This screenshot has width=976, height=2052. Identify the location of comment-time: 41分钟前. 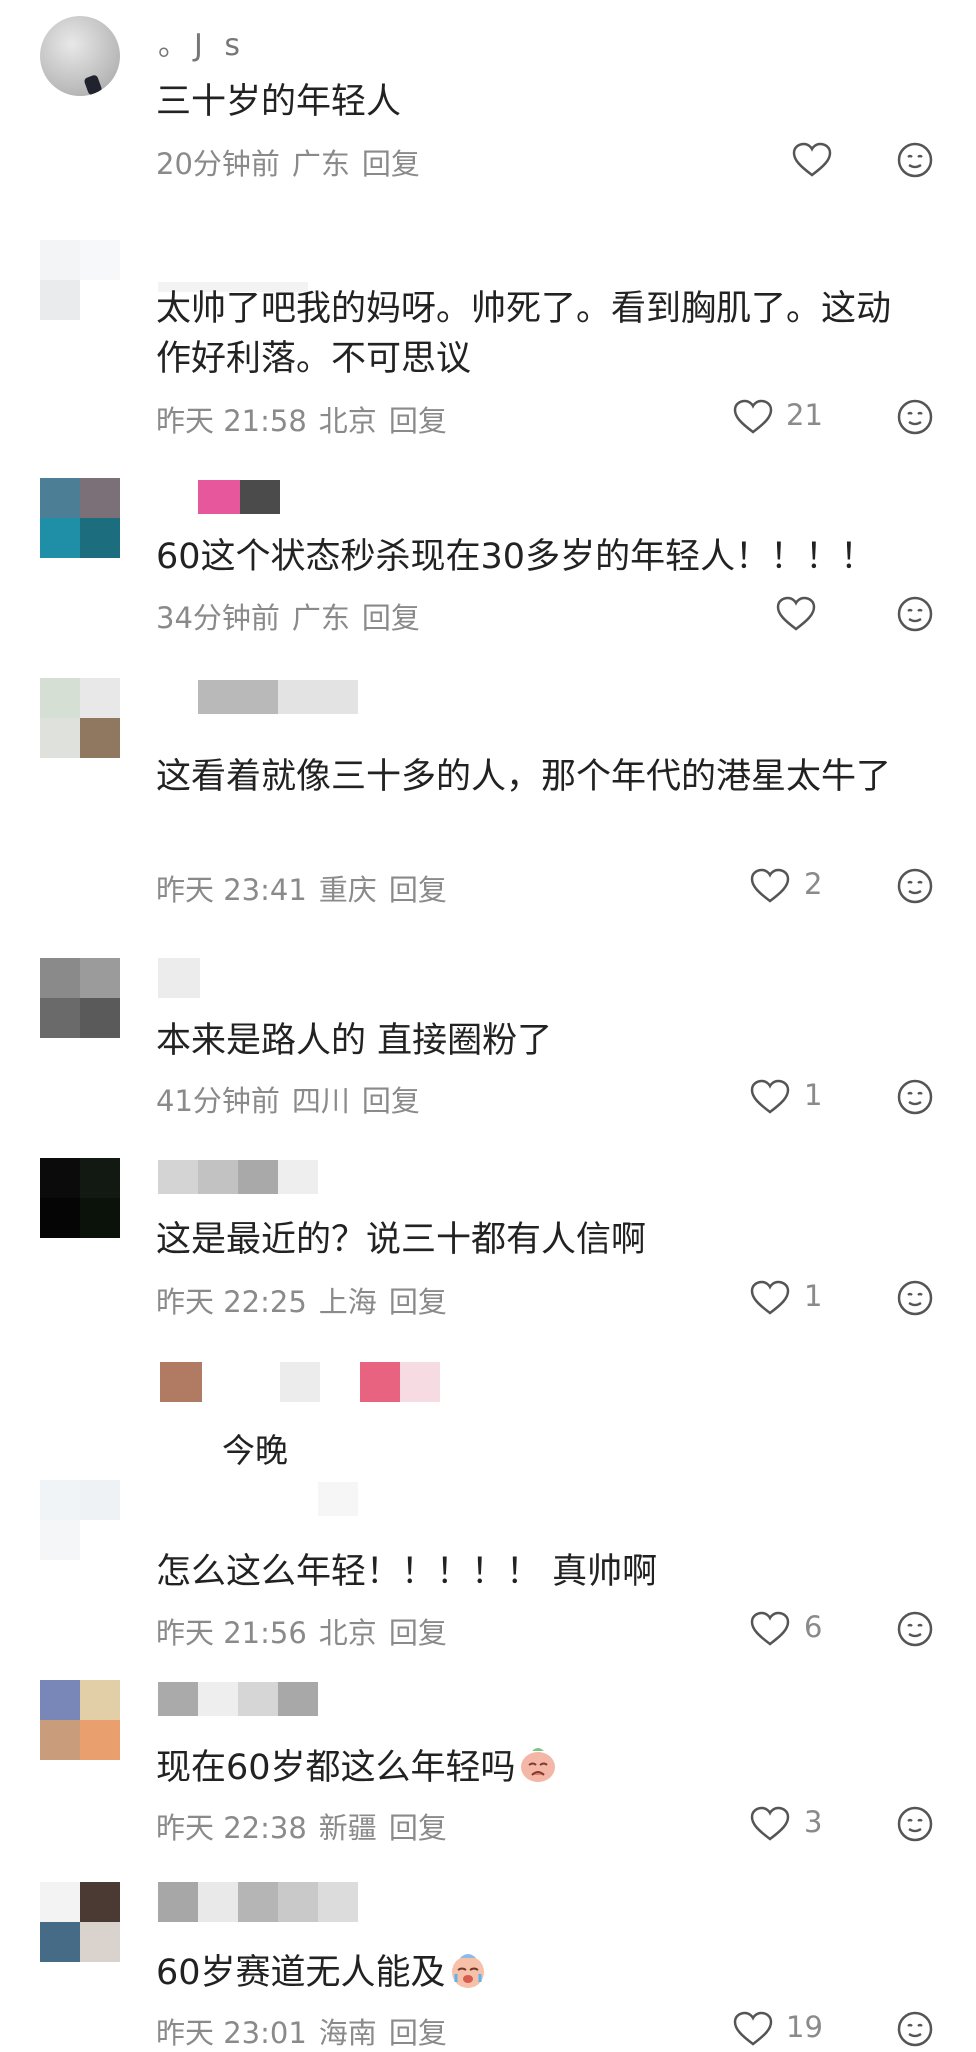
(218, 1101).